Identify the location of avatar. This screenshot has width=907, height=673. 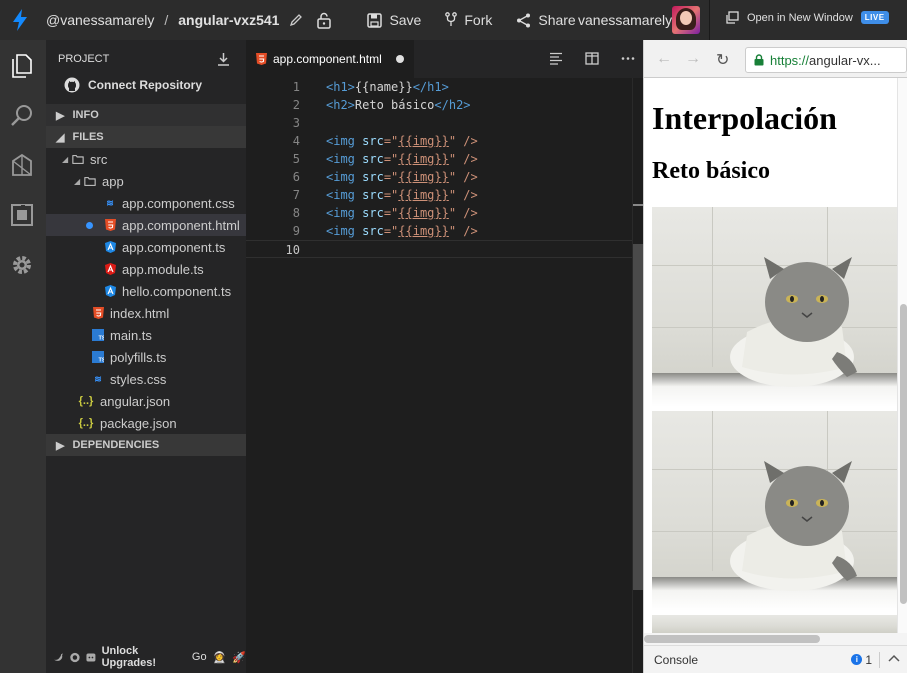
(686, 20).